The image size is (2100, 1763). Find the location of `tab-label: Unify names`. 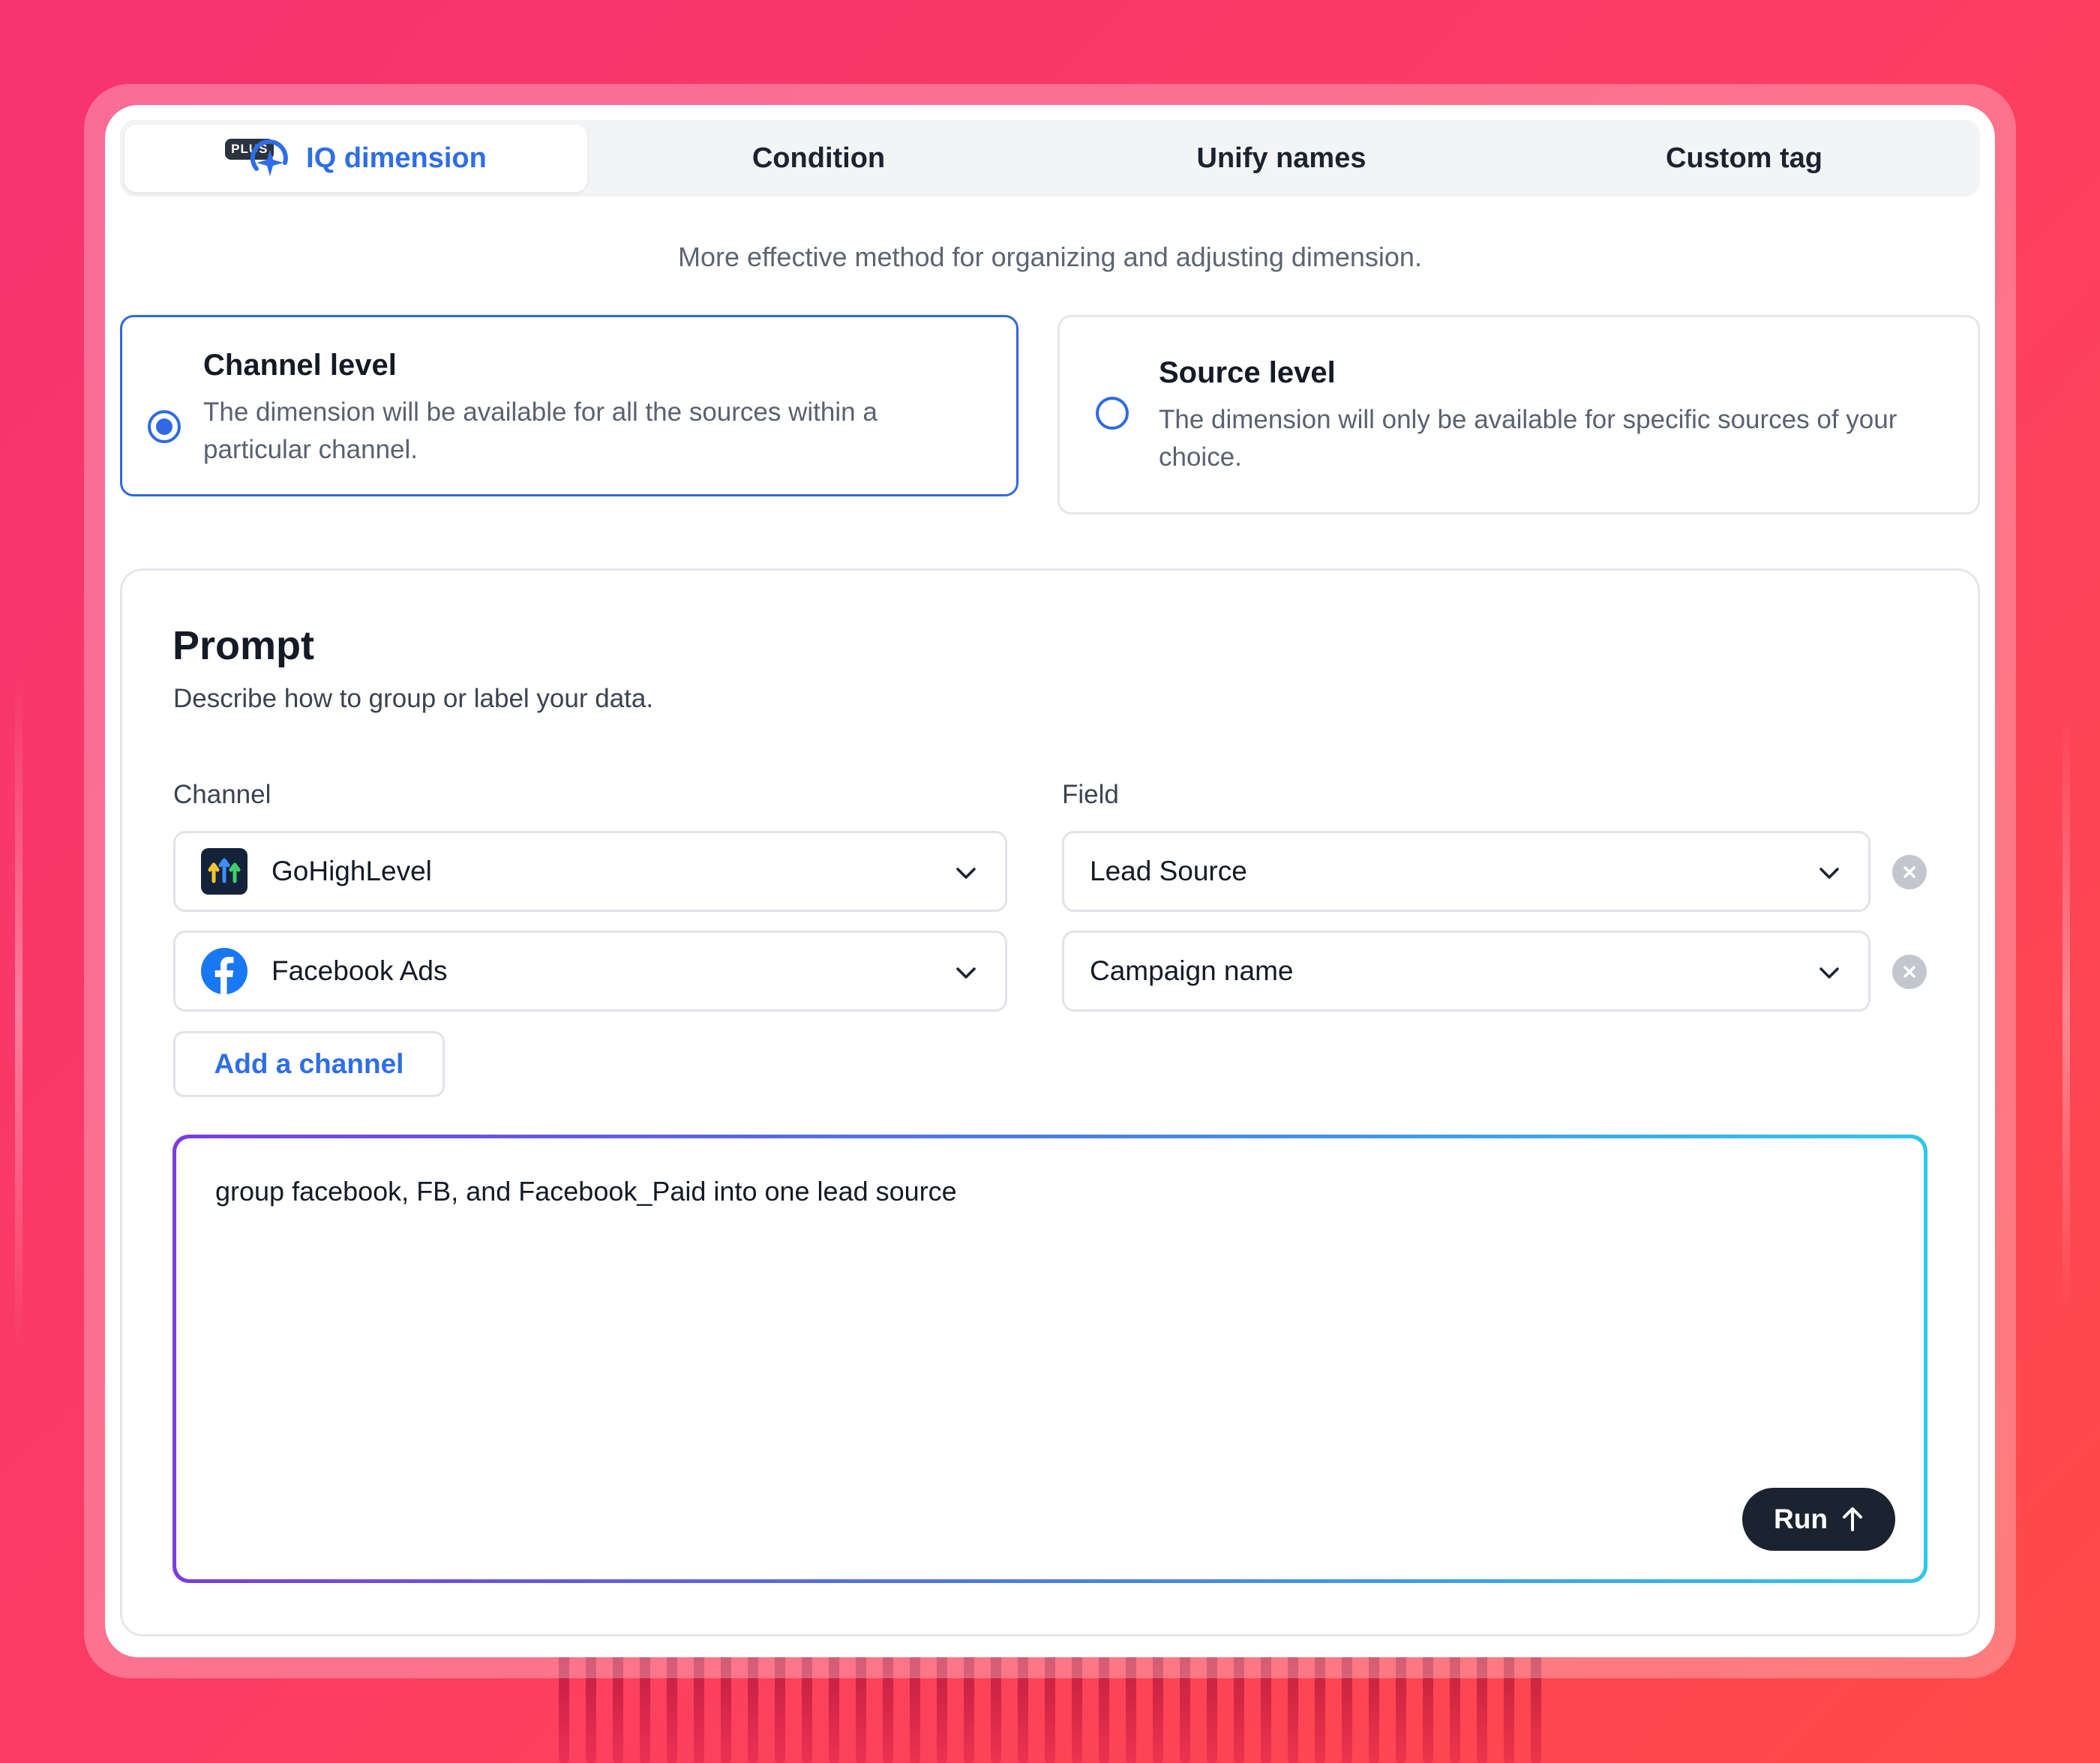

tab-label: Unify names is located at coordinates (1281, 158).